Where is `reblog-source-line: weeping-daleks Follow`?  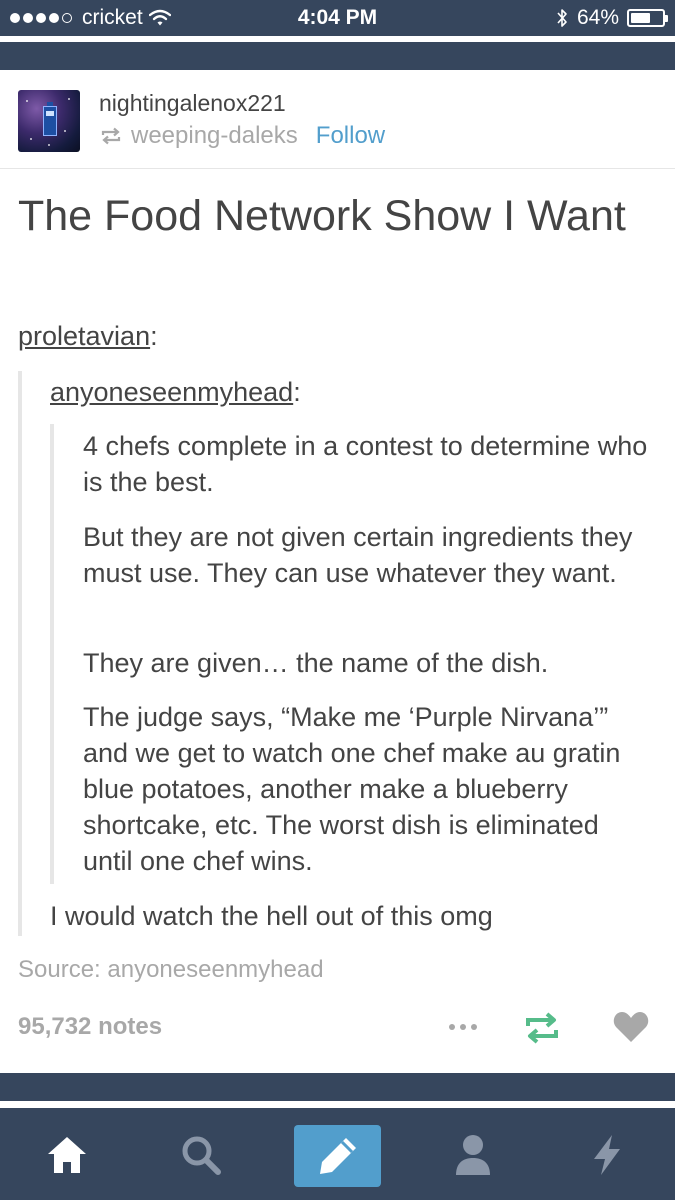 reblog-source-line: weeping-daleks Follow is located at coordinates (242, 136).